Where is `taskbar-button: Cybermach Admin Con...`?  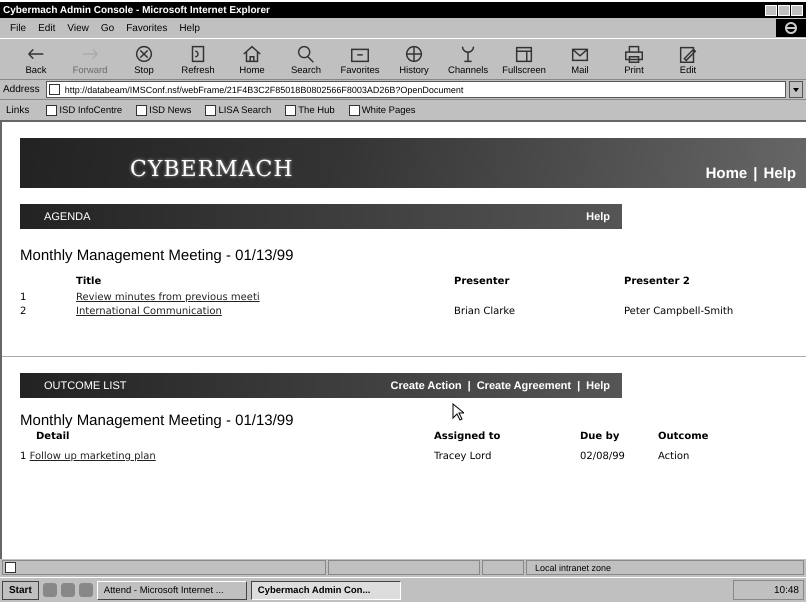
taskbar-button: Cybermach Admin Con... is located at coordinates (325, 590).